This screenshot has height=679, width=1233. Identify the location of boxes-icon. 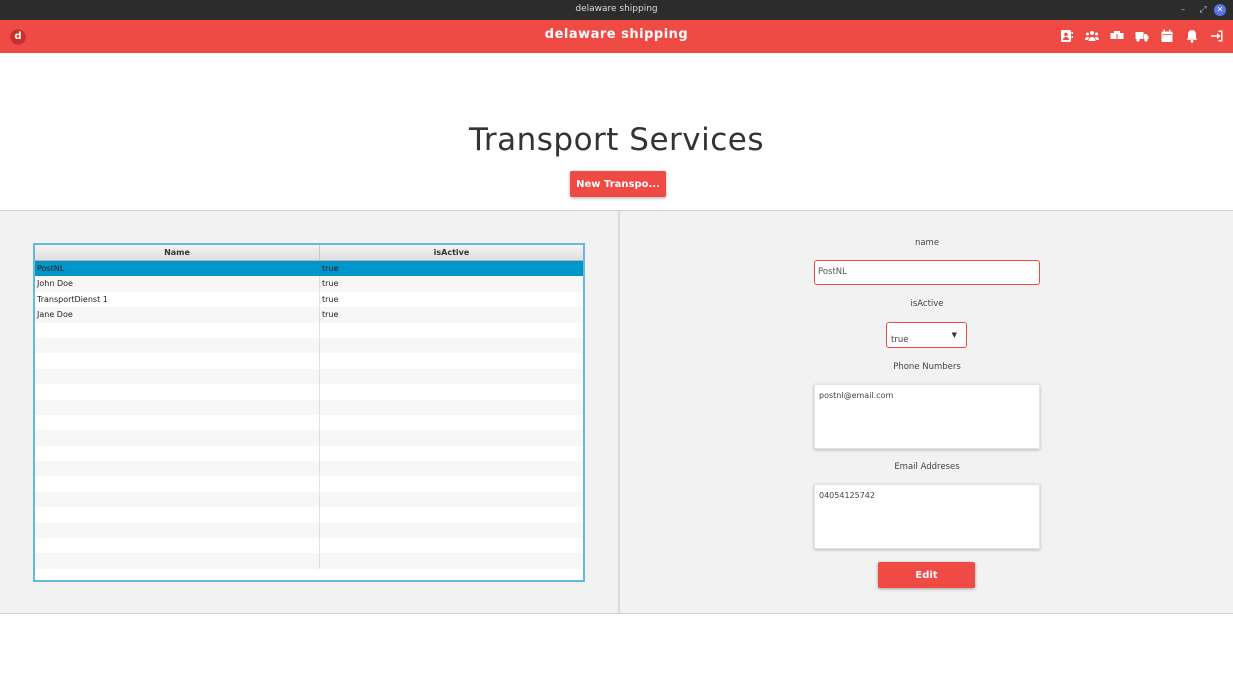
(1117, 36).